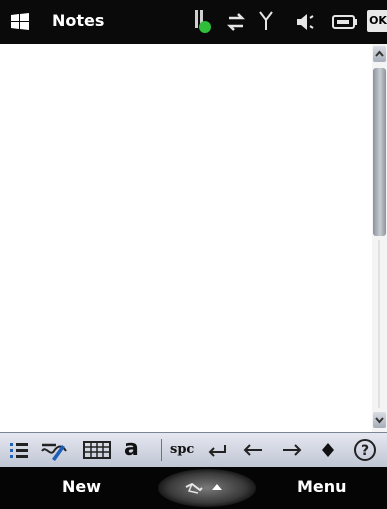 The height and width of the screenshot is (509, 387). What do you see at coordinates (54, 450) in the screenshot?
I see `handwriting-icon` at bounding box center [54, 450].